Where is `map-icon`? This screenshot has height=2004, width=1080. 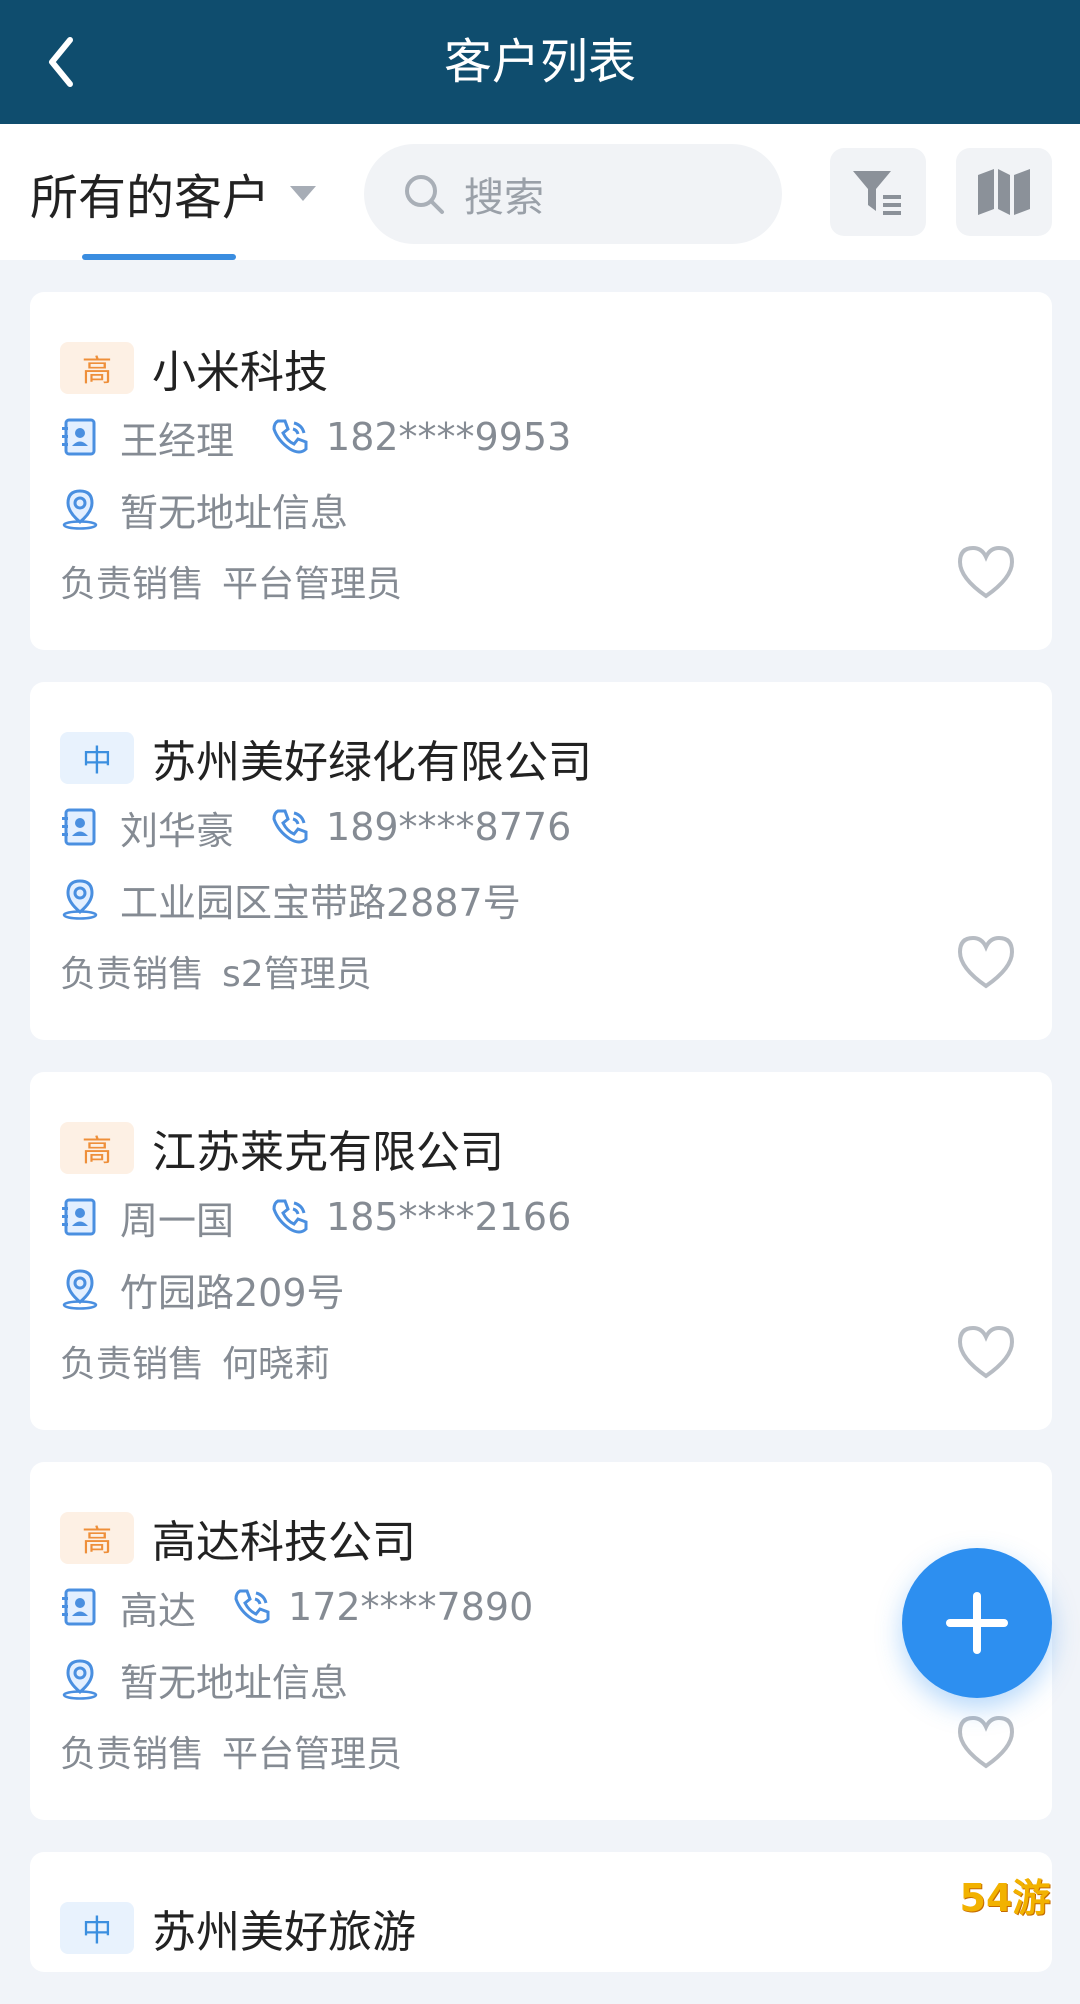
map-icon is located at coordinates (1004, 192).